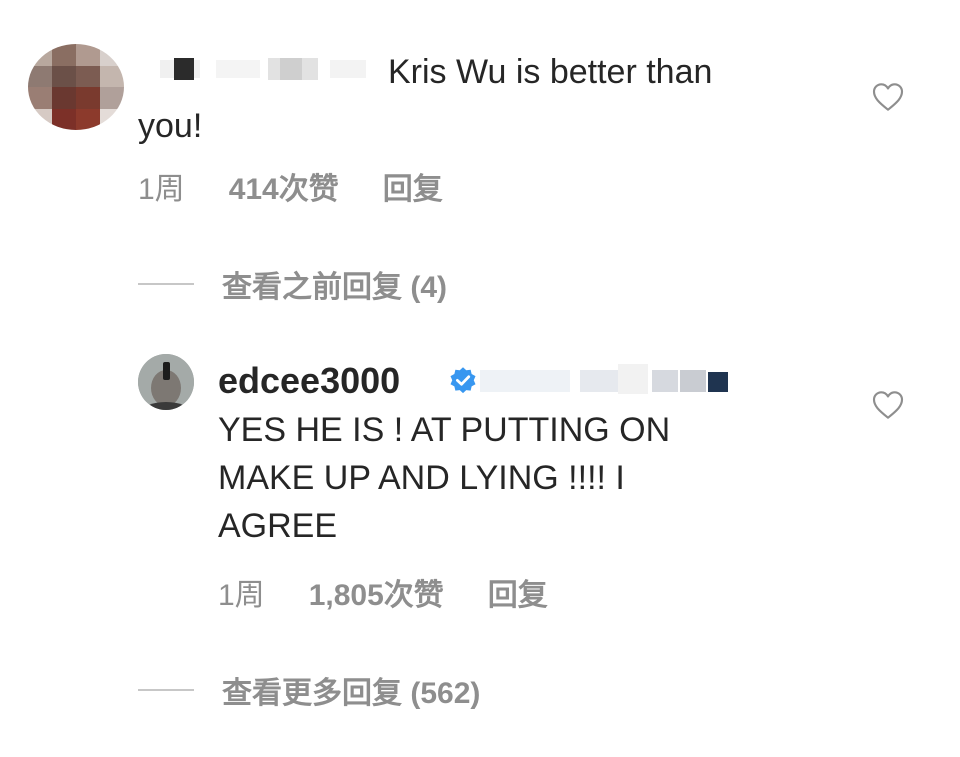  What do you see at coordinates (376, 592) in the screenshot?
I see `like-count: 1,805次赞` at bounding box center [376, 592].